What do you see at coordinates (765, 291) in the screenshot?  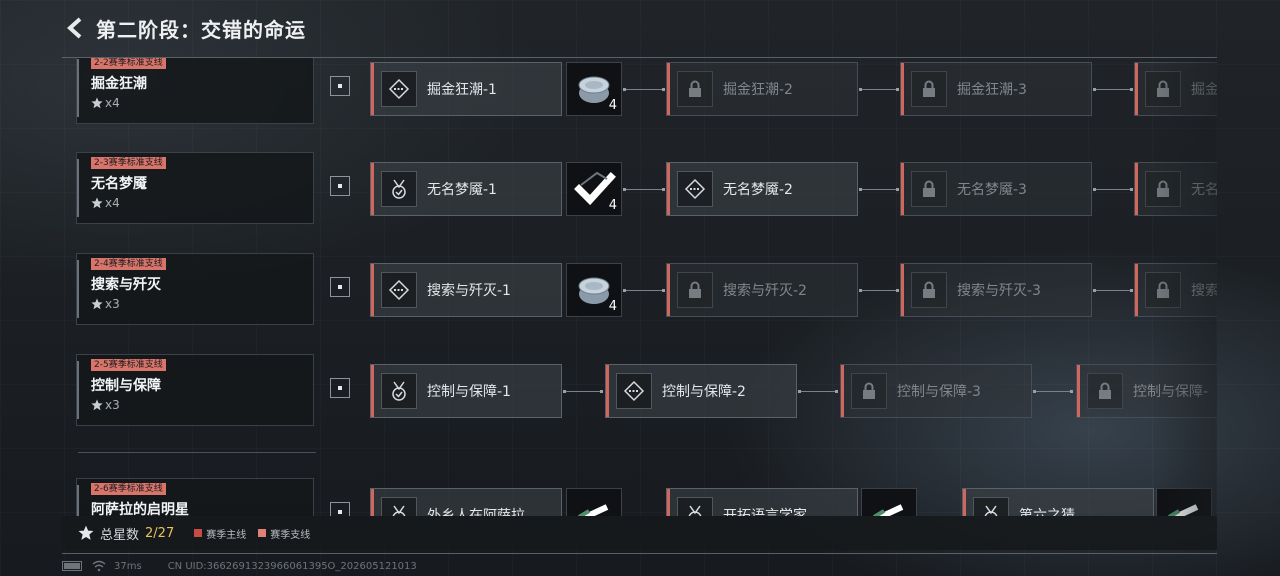 I see `node-label: 搜索与歼灭-2` at bounding box center [765, 291].